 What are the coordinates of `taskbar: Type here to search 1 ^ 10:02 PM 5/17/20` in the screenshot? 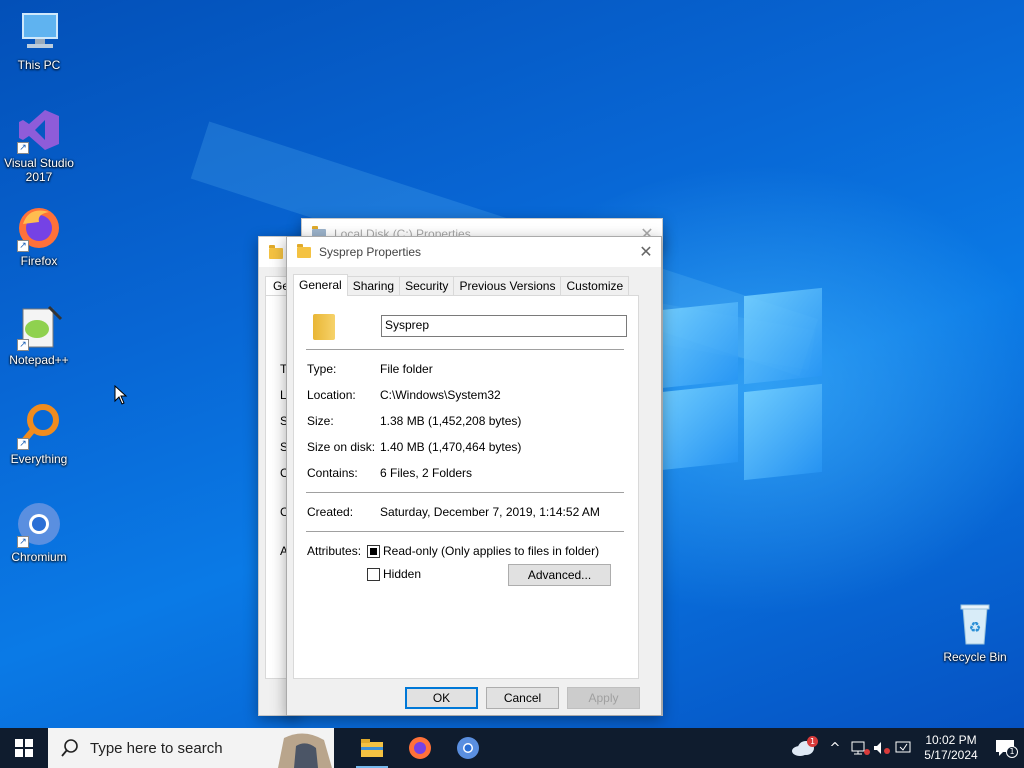 It's located at (512, 748).